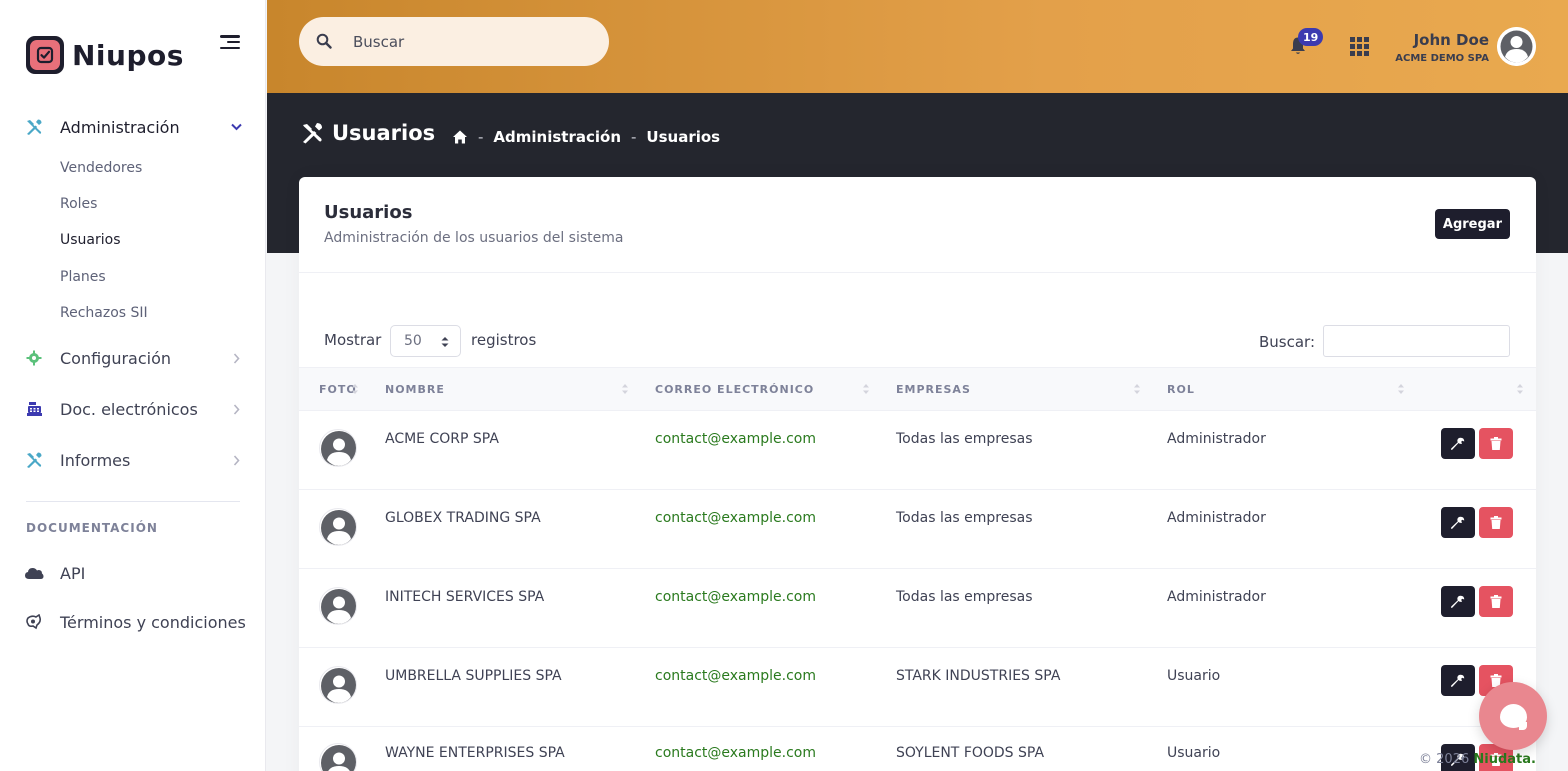 This screenshot has height=771, width=1568. Describe the element at coordinates (1444, 759) in the screenshot. I see `footer-copyright: © 2026` at that location.